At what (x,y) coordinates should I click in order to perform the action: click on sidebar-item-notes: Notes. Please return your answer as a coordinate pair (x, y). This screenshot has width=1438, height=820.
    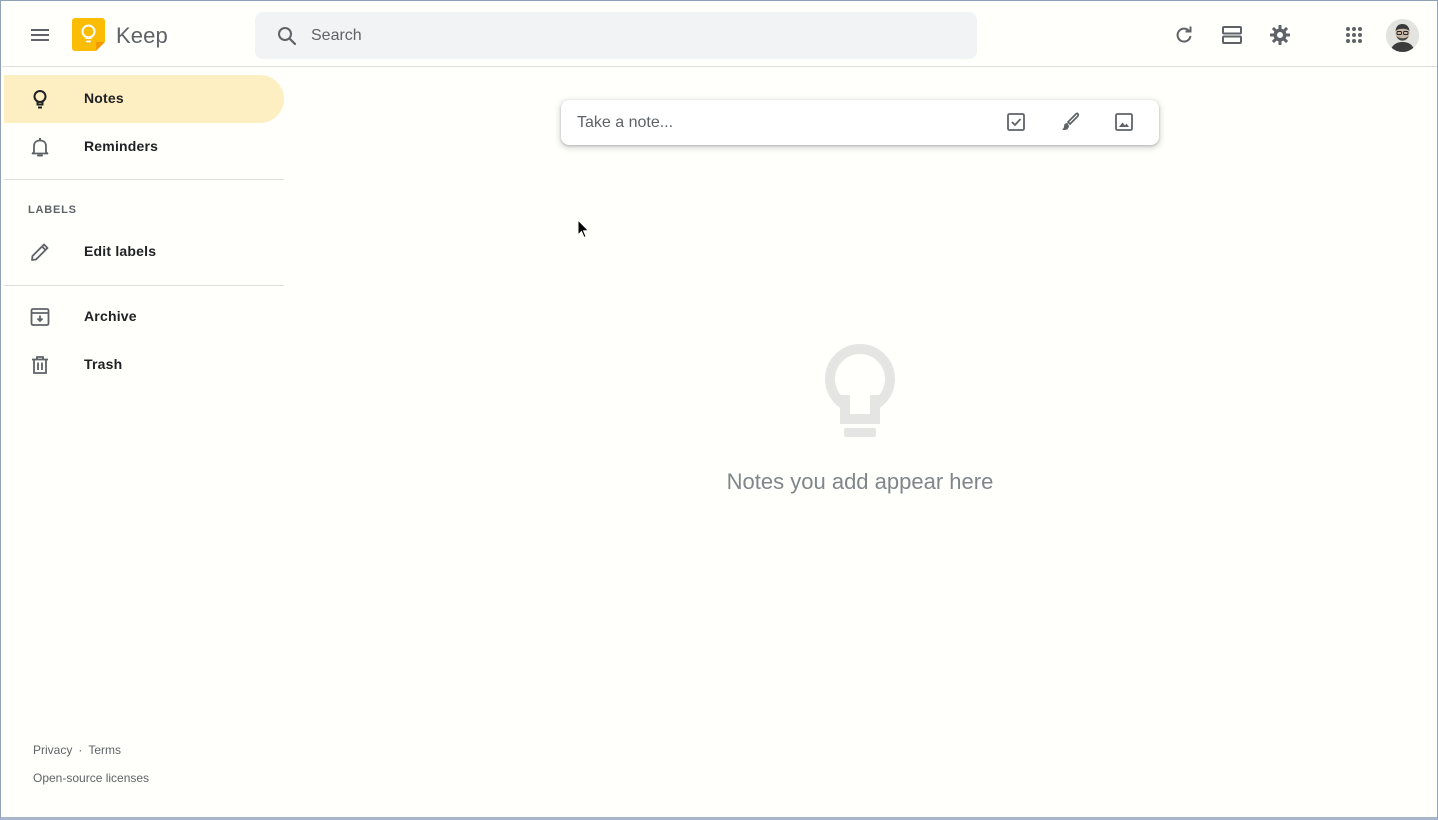
    Looking at the image, I should click on (144, 99).